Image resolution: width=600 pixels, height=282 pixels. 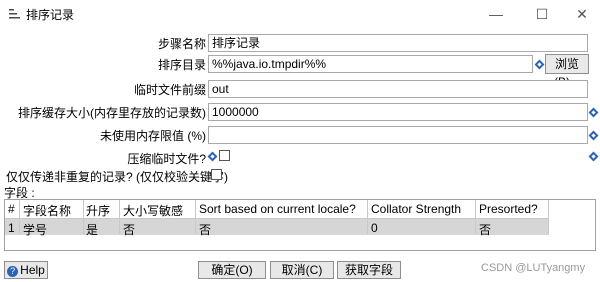 What do you see at coordinates (98, 210) in the screenshot?
I see `col-header-ascending: 升序` at bounding box center [98, 210].